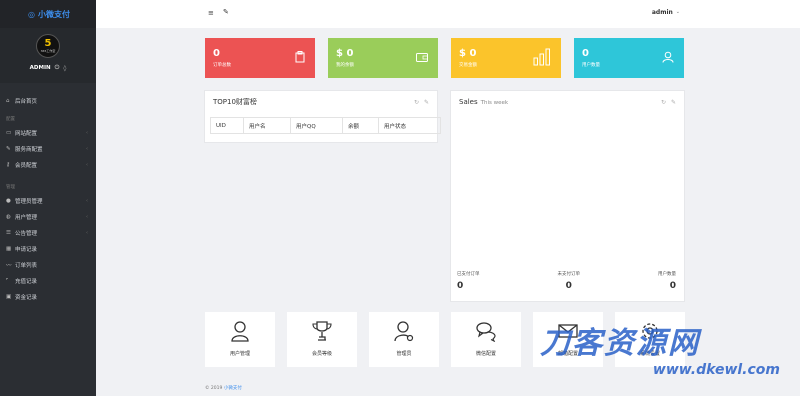 Image resolution: width=800 pixels, height=396 pixels. What do you see at coordinates (494, 103) in the screenshot?
I see `sales-subtitle: This week` at bounding box center [494, 103].